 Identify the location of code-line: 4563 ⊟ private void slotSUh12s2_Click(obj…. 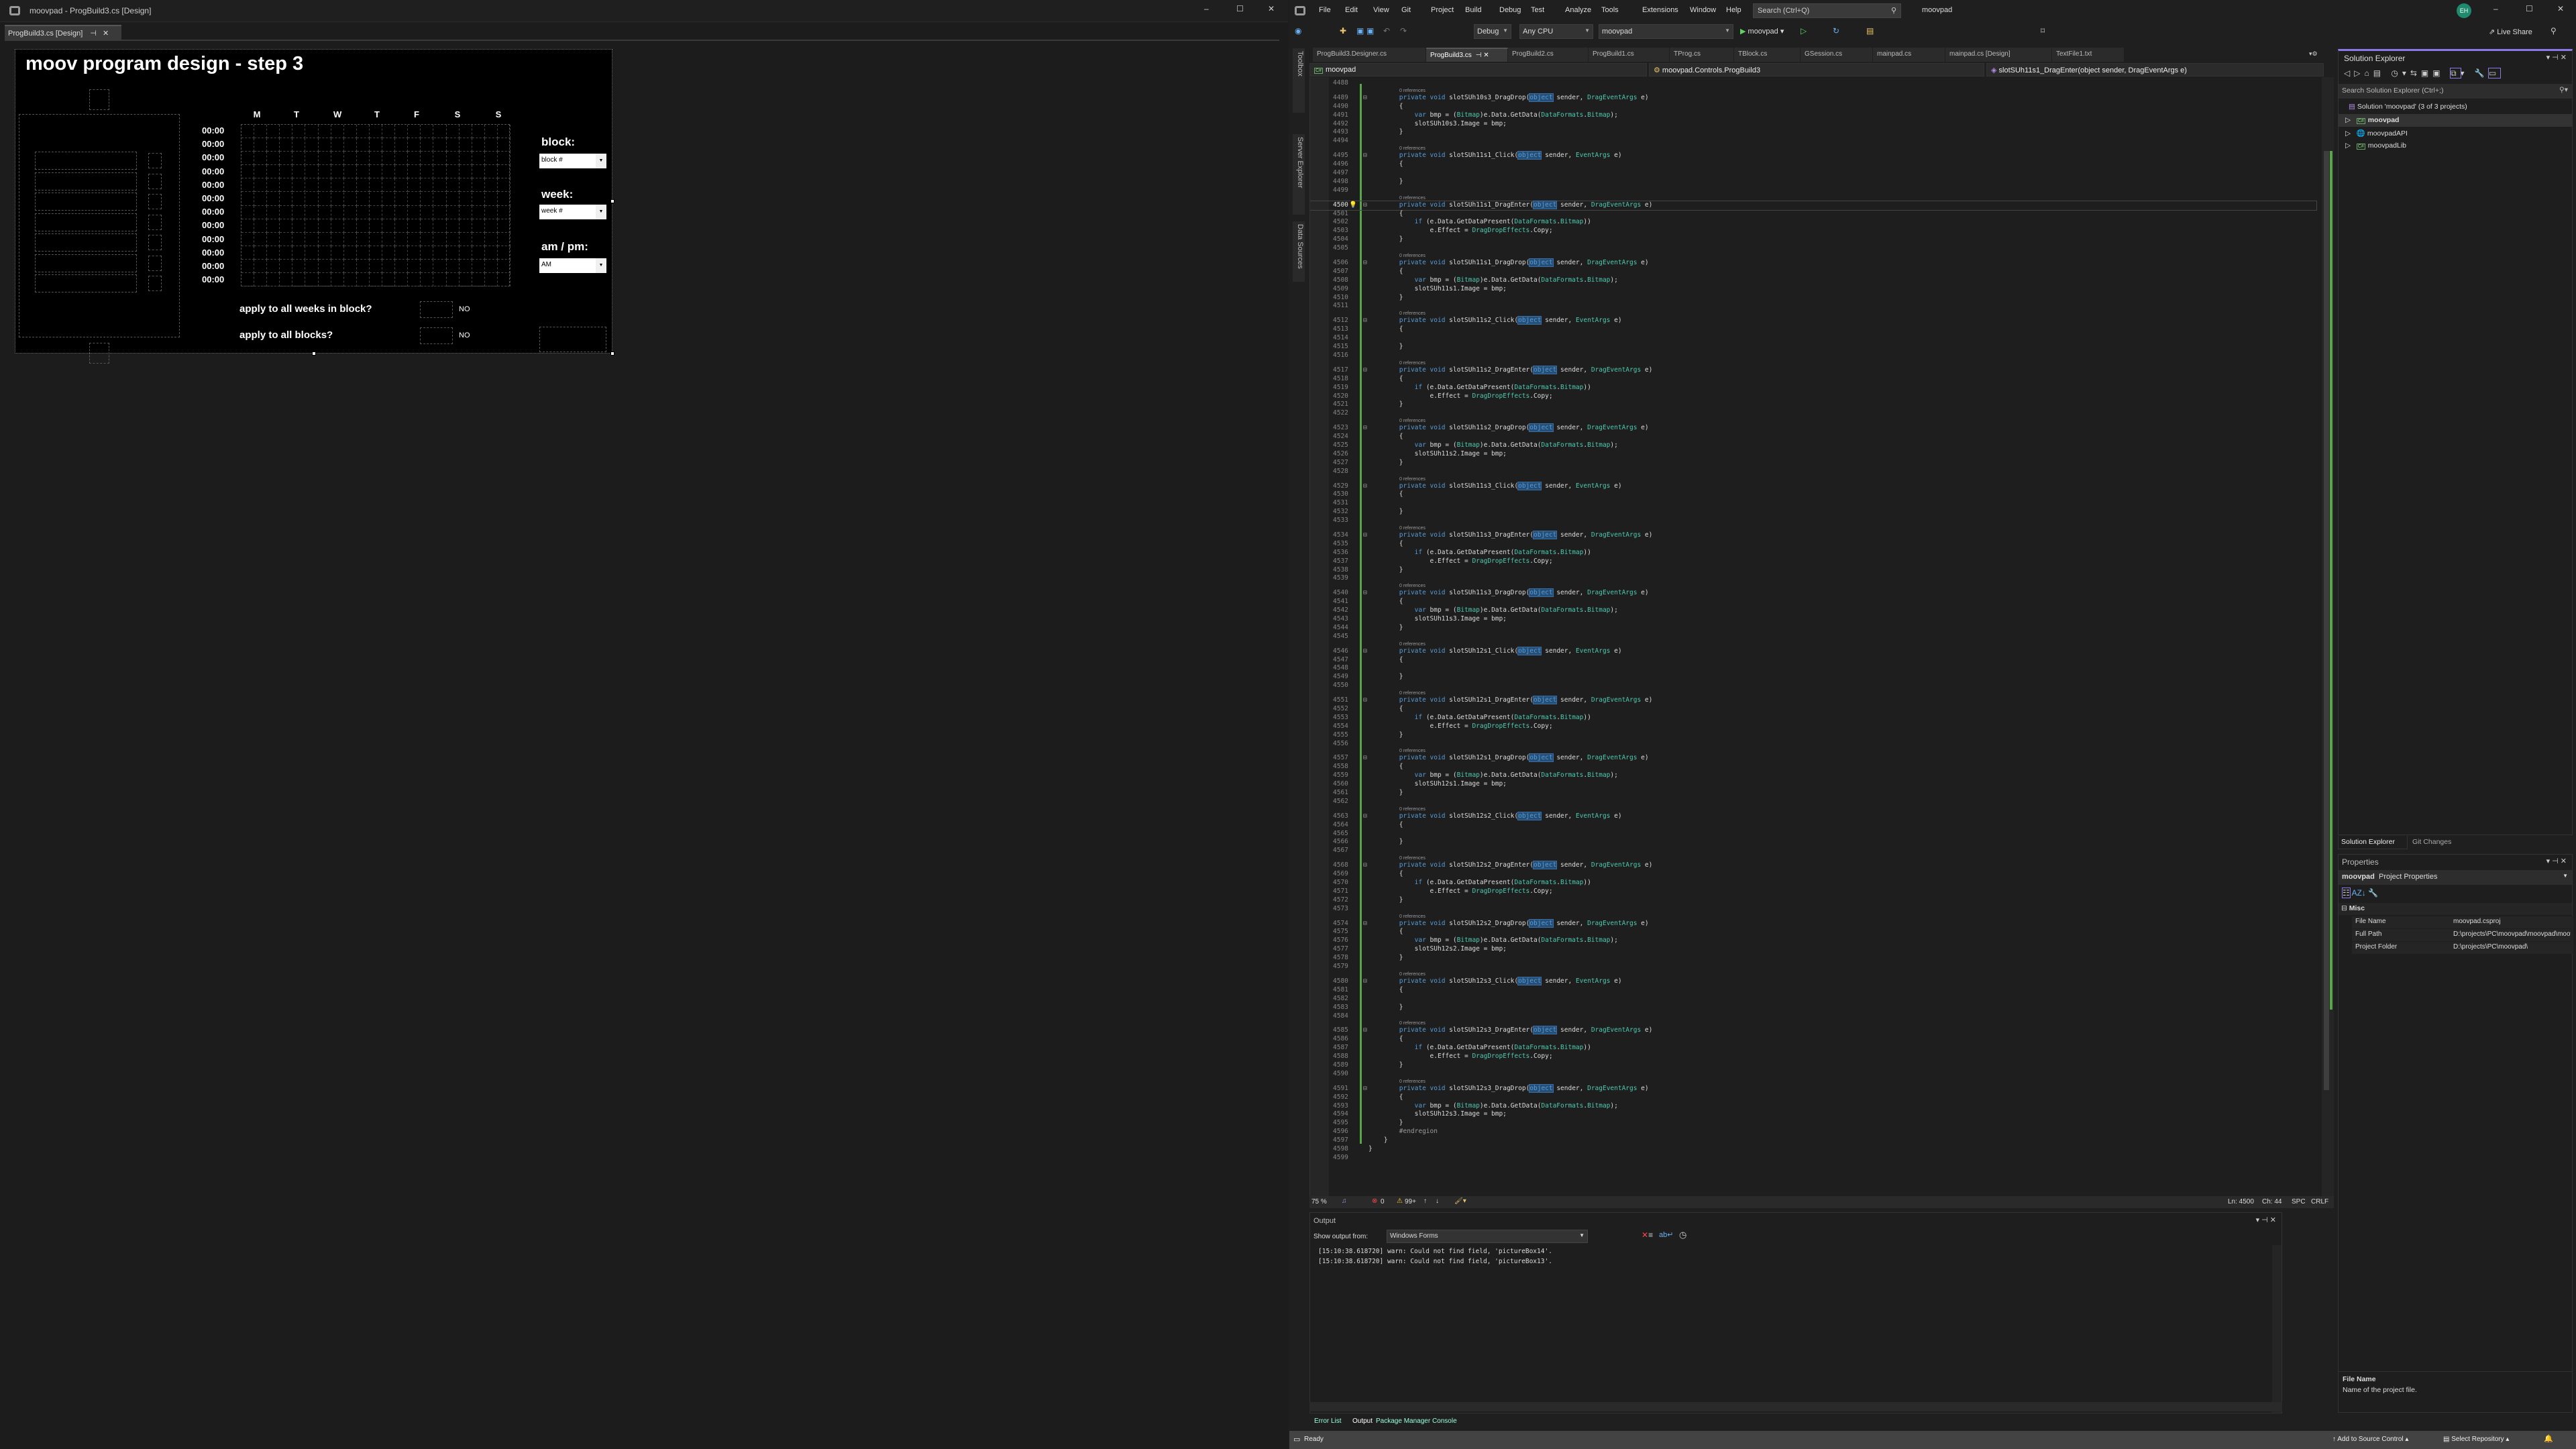
(1813, 816).